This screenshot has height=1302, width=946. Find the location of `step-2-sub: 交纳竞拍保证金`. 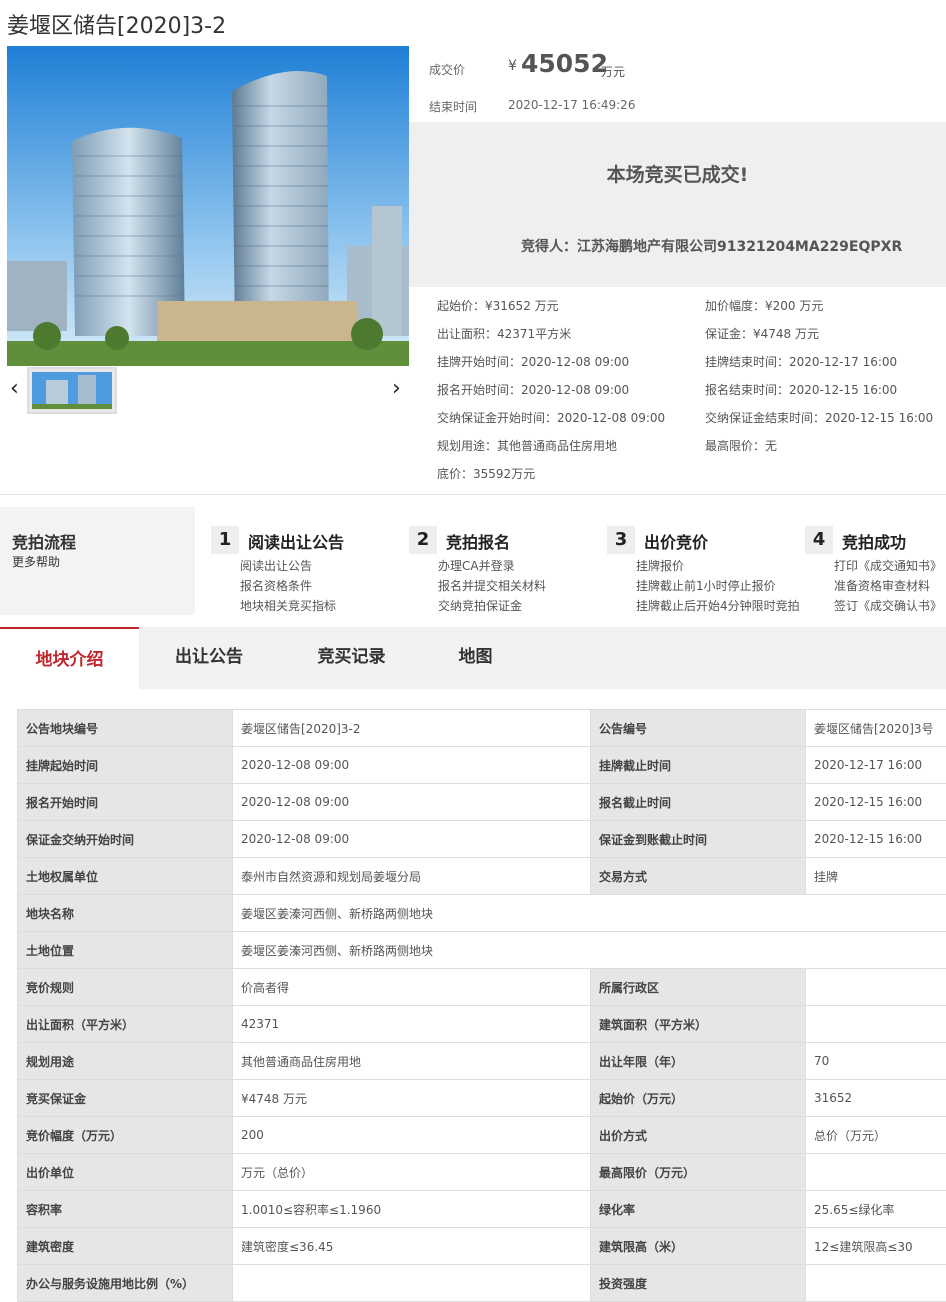

step-2-sub: 交纳竞拍保证金 is located at coordinates (480, 606).